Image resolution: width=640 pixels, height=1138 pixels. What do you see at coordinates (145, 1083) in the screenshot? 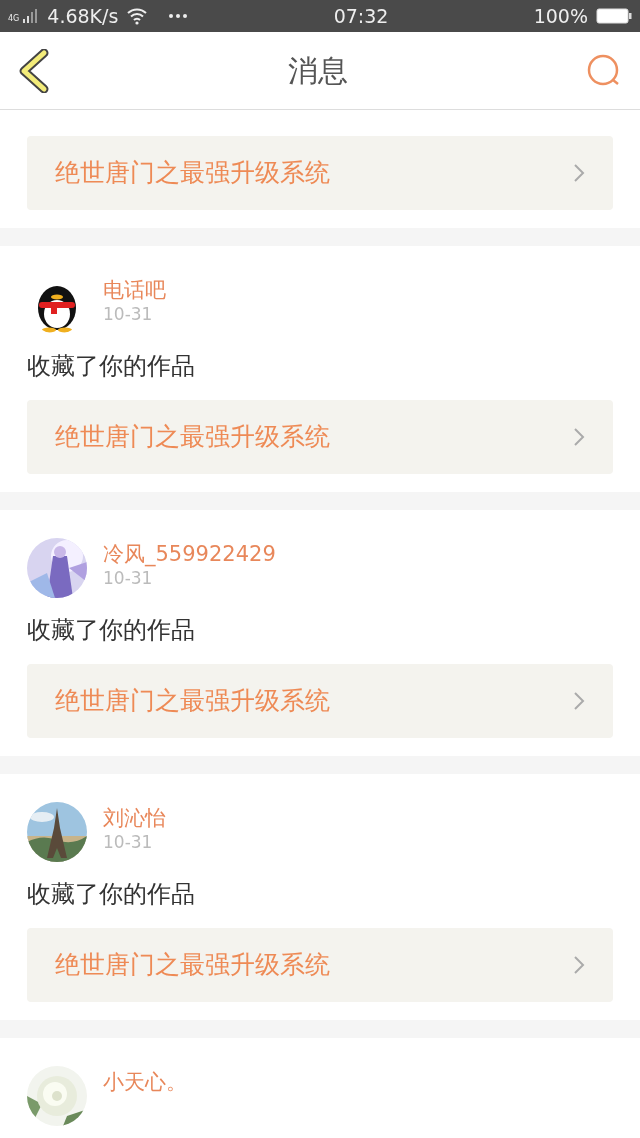
I see `user-name: 小天心。` at bounding box center [145, 1083].